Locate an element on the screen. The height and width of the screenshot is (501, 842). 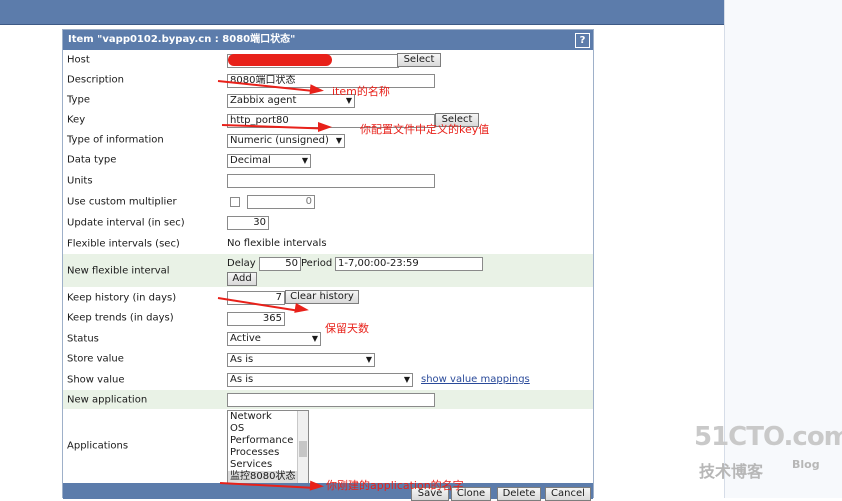
row-store-value: Store value As is ▼ is located at coordinates (328, 359).